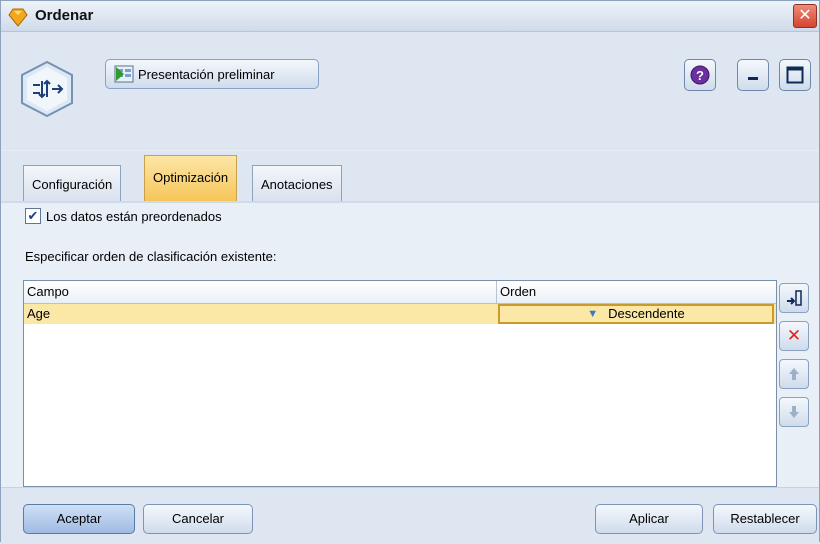  What do you see at coordinates (64, 15) in the screenshot?
I see `window-title: Ordenar` at bounding box center [64, 15].